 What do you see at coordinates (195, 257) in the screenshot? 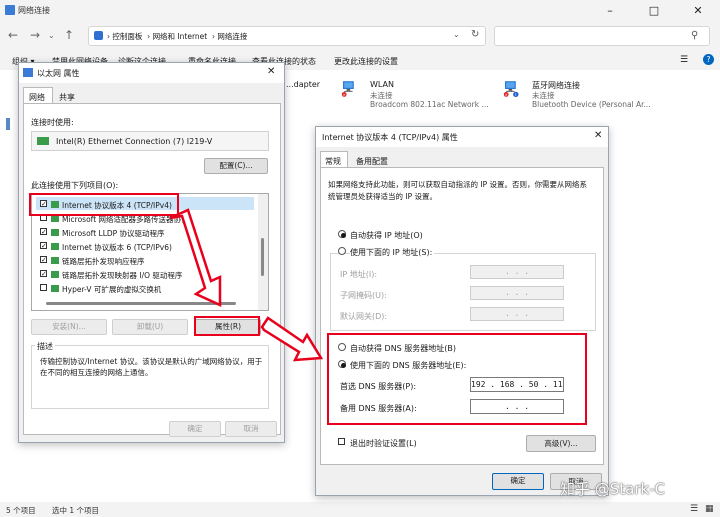
I see `arrow-down-icon` at bounding box center [195, 257].